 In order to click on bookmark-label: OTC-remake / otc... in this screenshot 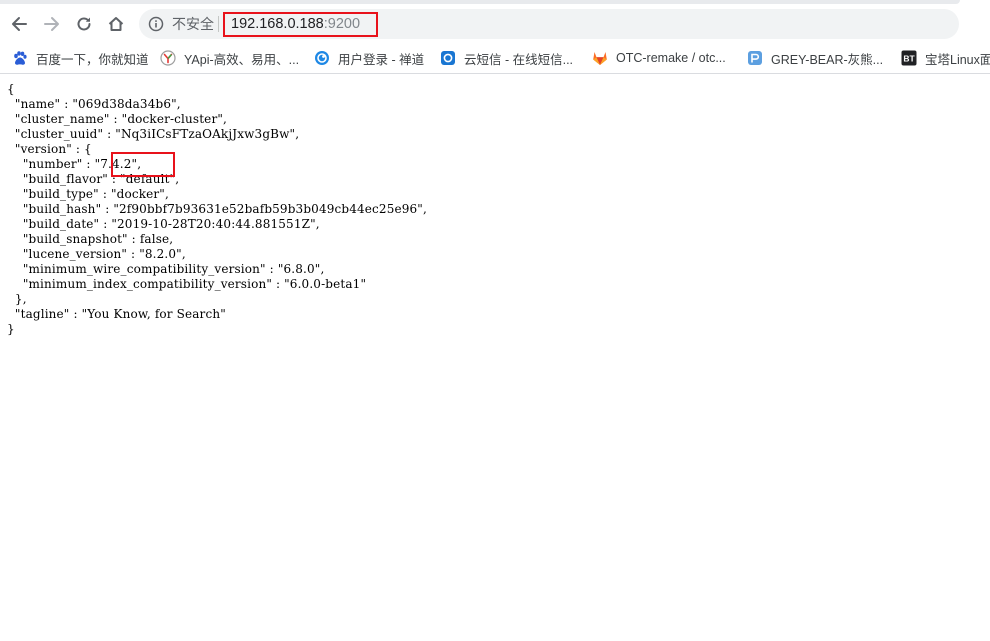, I will do `click(671, 58)`.